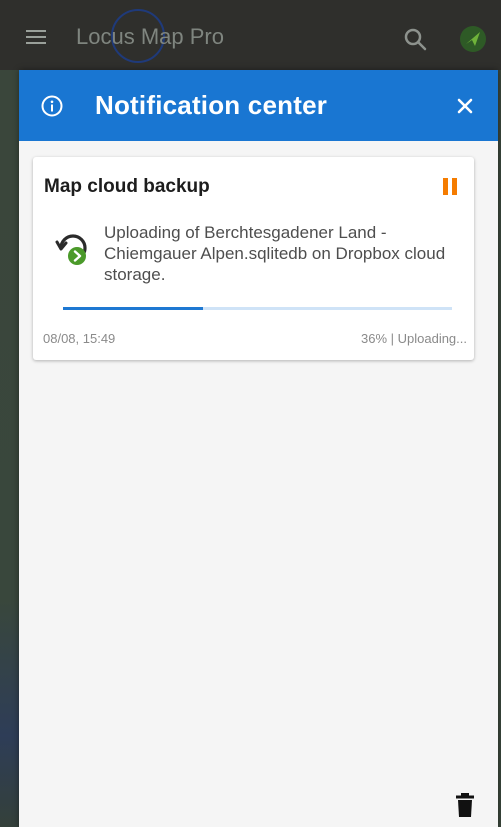  What do you see at coordinates (450, 187) in the screenshot?
I see `pause-button` at bounding box center [450, 187].